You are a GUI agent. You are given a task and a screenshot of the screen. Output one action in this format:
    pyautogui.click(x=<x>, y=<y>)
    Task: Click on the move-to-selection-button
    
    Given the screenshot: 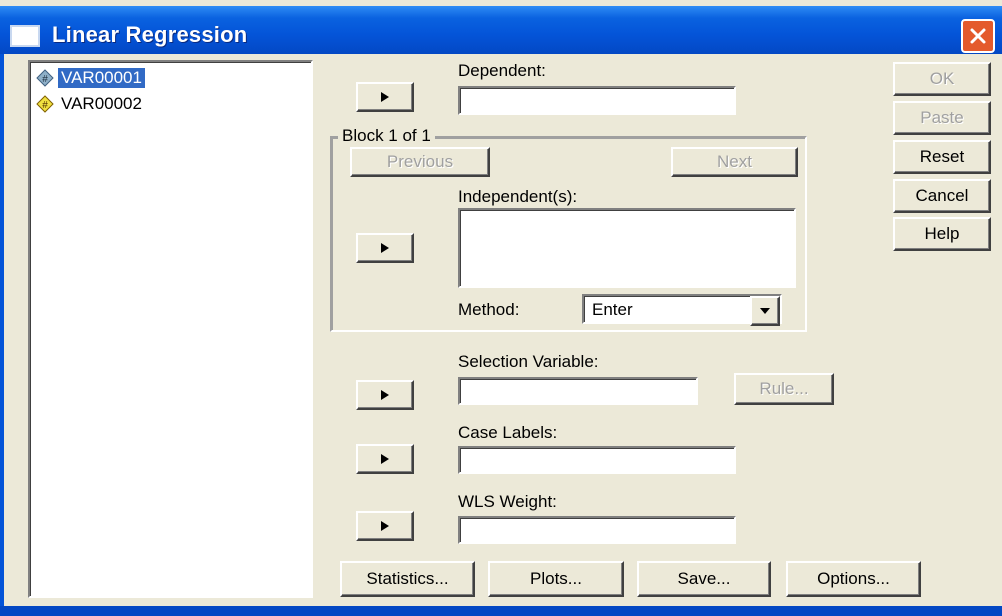 What is the action you would take?
    pyautogui.click(x=385, y=395)
    